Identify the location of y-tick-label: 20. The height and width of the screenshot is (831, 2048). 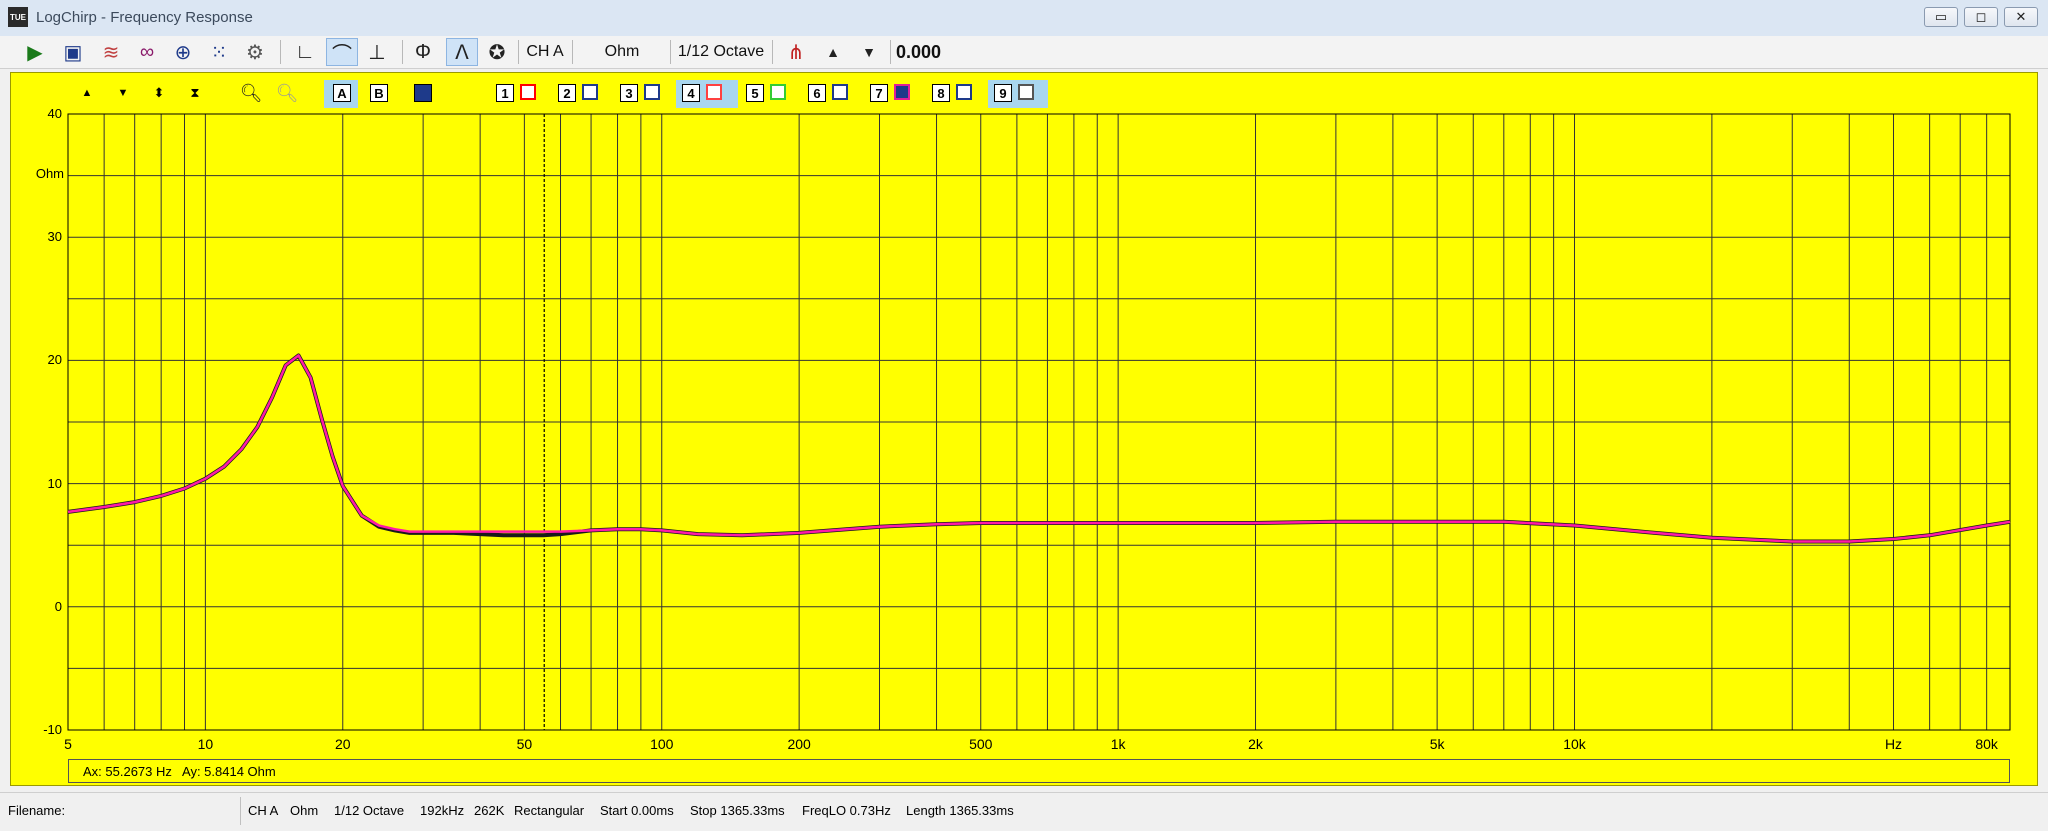
(54, 360).